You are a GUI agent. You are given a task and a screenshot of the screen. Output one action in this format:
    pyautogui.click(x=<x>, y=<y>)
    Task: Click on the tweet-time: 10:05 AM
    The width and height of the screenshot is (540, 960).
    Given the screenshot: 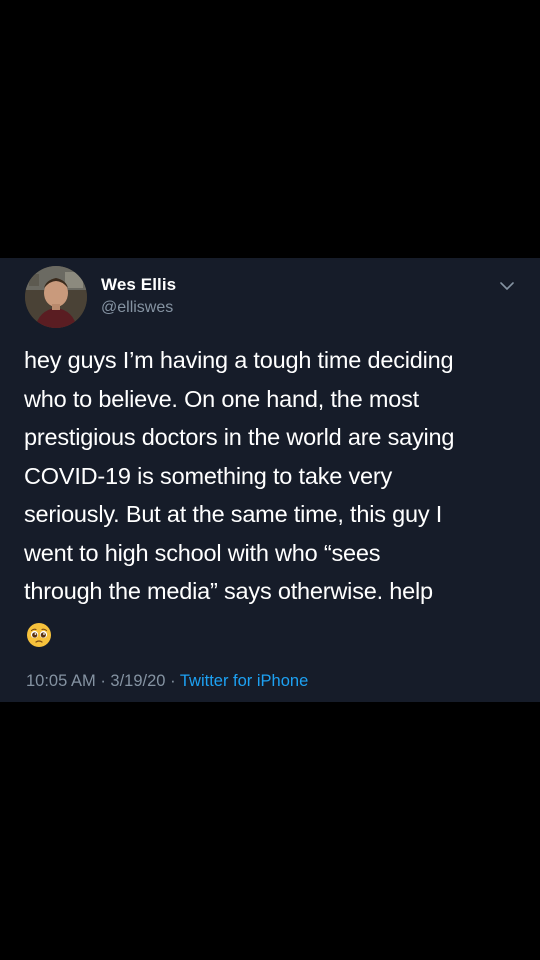 What is the action you would take?
    pyautogui.click(x=61, y=681)
    